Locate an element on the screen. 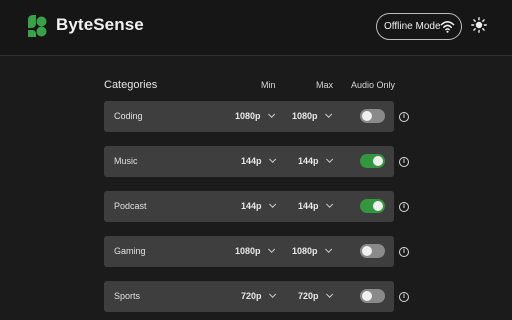 This screenshot has width=512, height=320. min-quality-select: 720p is located at coordinates (258, 295).